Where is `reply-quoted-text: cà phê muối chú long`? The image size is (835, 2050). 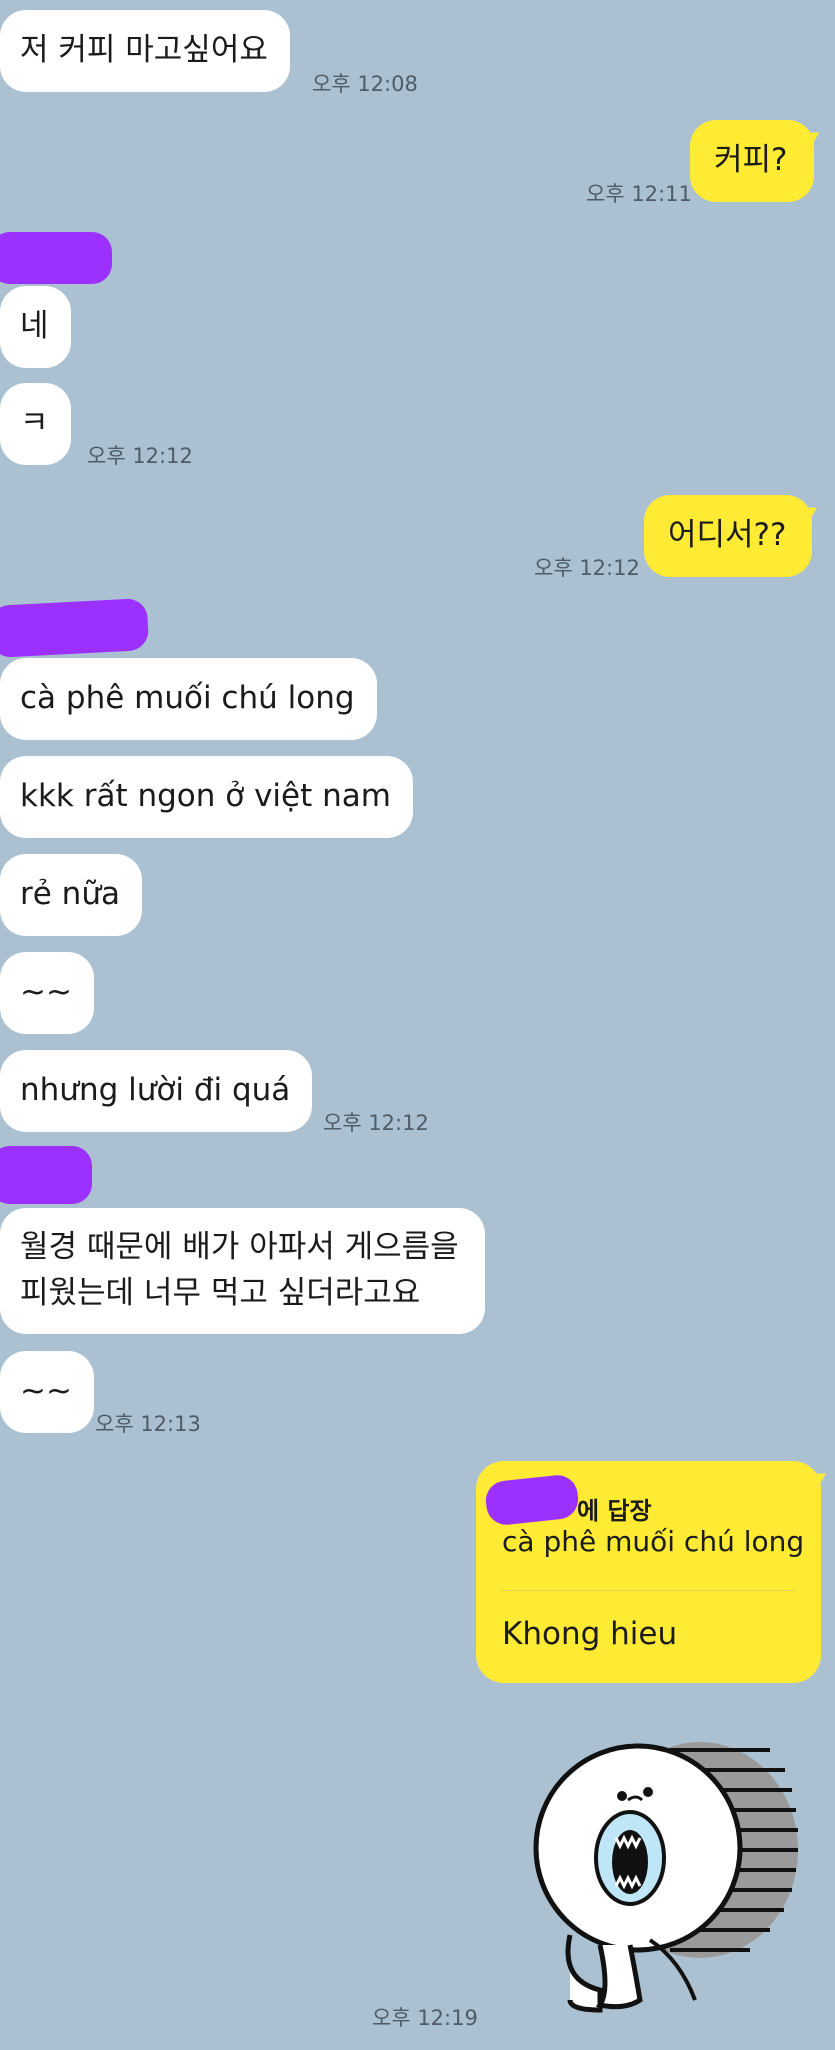 reply-quoted-text: cà phê muối chú long is located at coordinates (653, 1541).